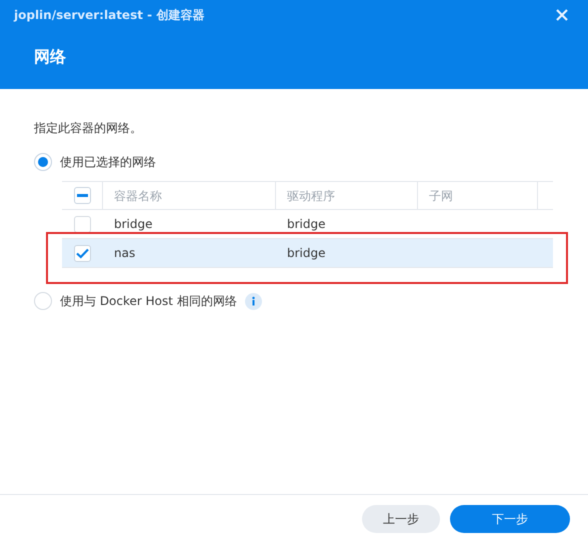 The height and width of the screenshot is (539, 588). What do you see at coordinates (88, 128) in the screenshot?
I see `description: 指定此容器的网络。` at bounding box center [88, 128].